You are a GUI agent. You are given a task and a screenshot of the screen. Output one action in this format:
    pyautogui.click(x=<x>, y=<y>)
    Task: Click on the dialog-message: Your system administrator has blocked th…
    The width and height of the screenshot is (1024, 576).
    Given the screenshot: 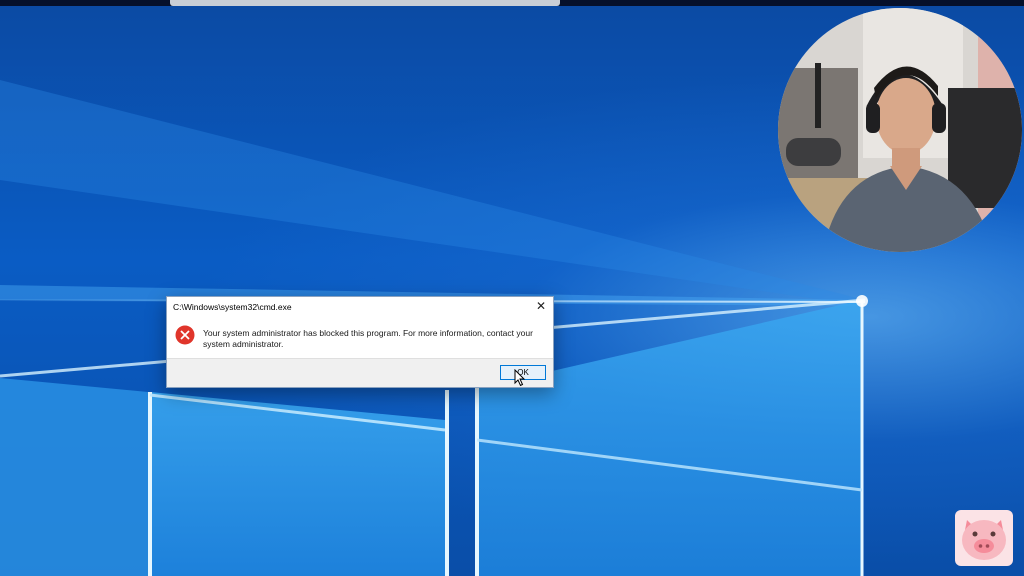 What is the action you would take?
    pyautogui.click(x=368, y=338)
    